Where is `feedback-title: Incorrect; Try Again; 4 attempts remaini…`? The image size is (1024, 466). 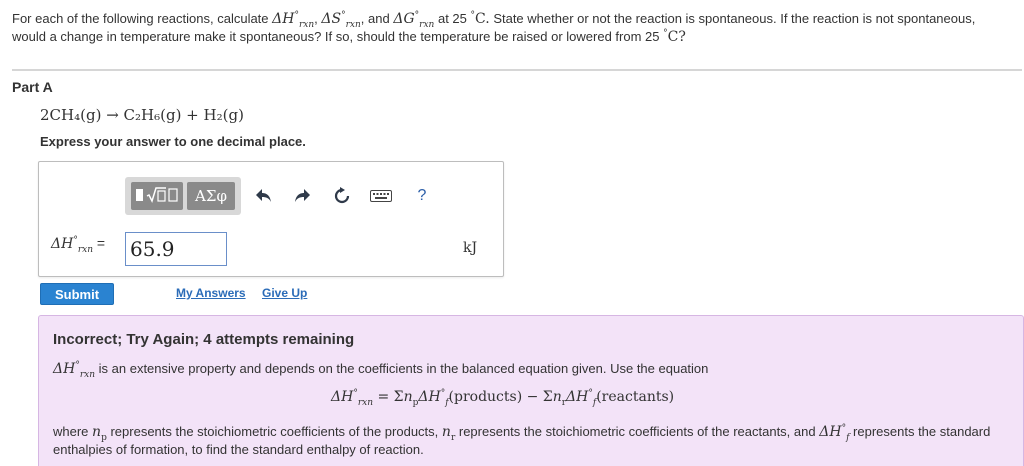 feedback-title: Incorrect; Try Again; 4 attempts remaini… is located at coordinates (204, 339).